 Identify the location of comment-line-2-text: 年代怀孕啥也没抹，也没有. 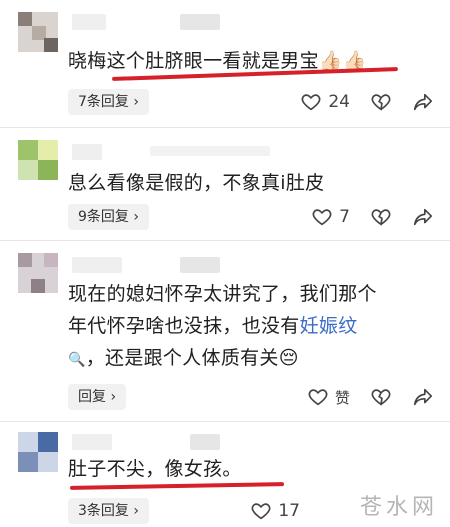
(184, 326).